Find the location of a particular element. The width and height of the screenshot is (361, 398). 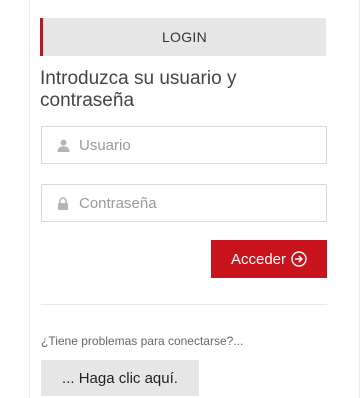

help-link-button: ... Haga clic aquí. is located at coordinates (120, 378).